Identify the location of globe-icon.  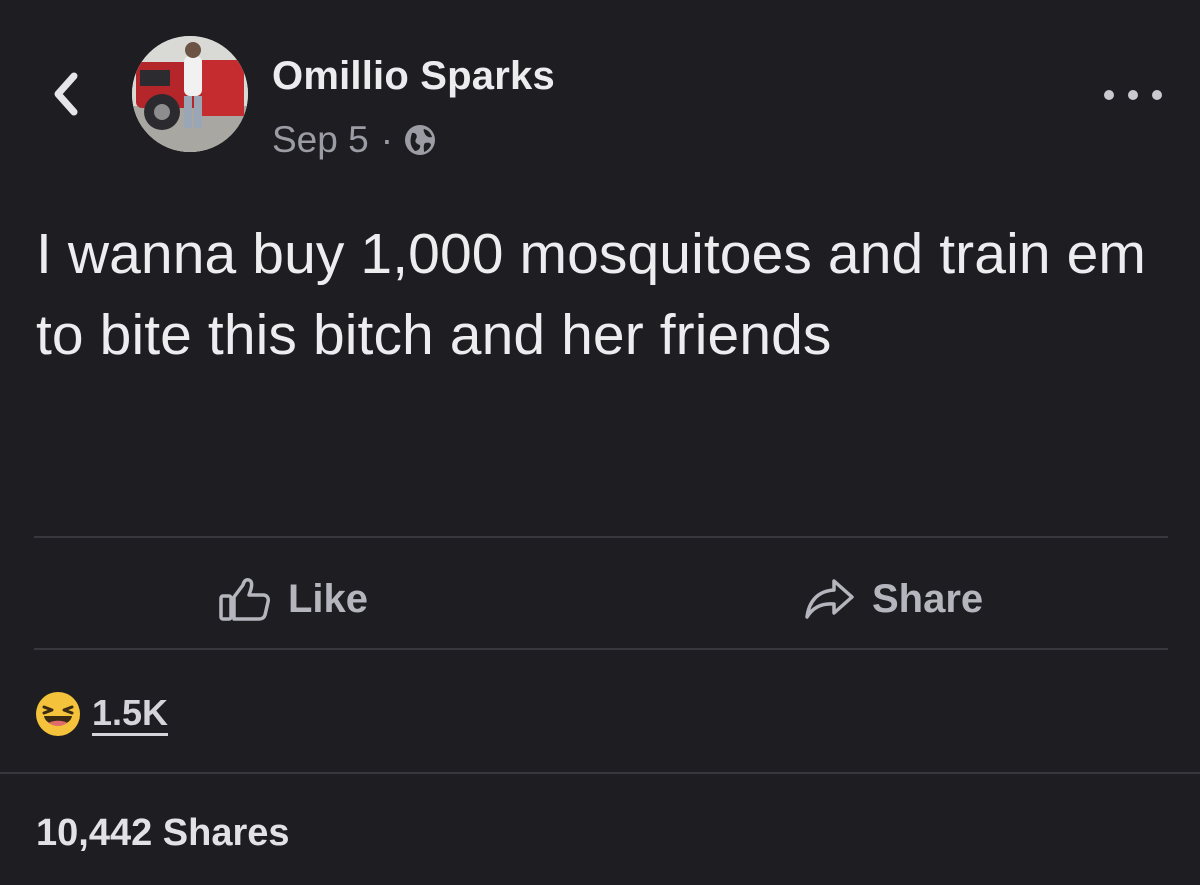
(420, 140).